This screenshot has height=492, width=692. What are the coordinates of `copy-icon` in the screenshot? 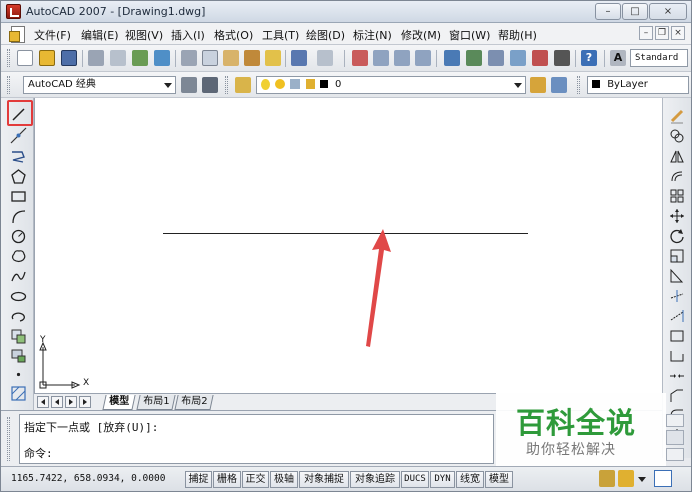 It's located at (210, 58).